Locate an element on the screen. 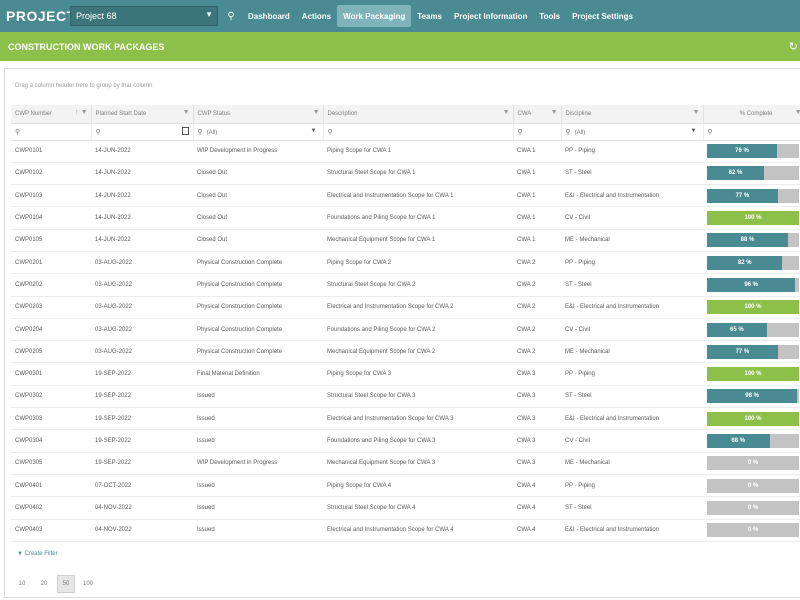  progress-bar: 77 % is located at coordinates (753, 195).